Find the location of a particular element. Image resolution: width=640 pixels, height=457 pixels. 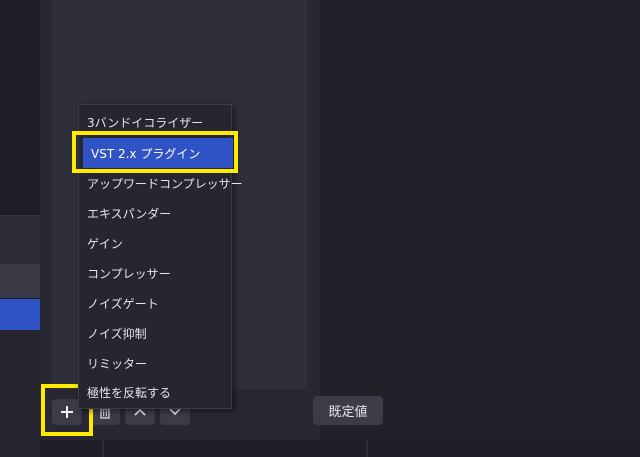

main-window-background is located at coordinates (20, 107).